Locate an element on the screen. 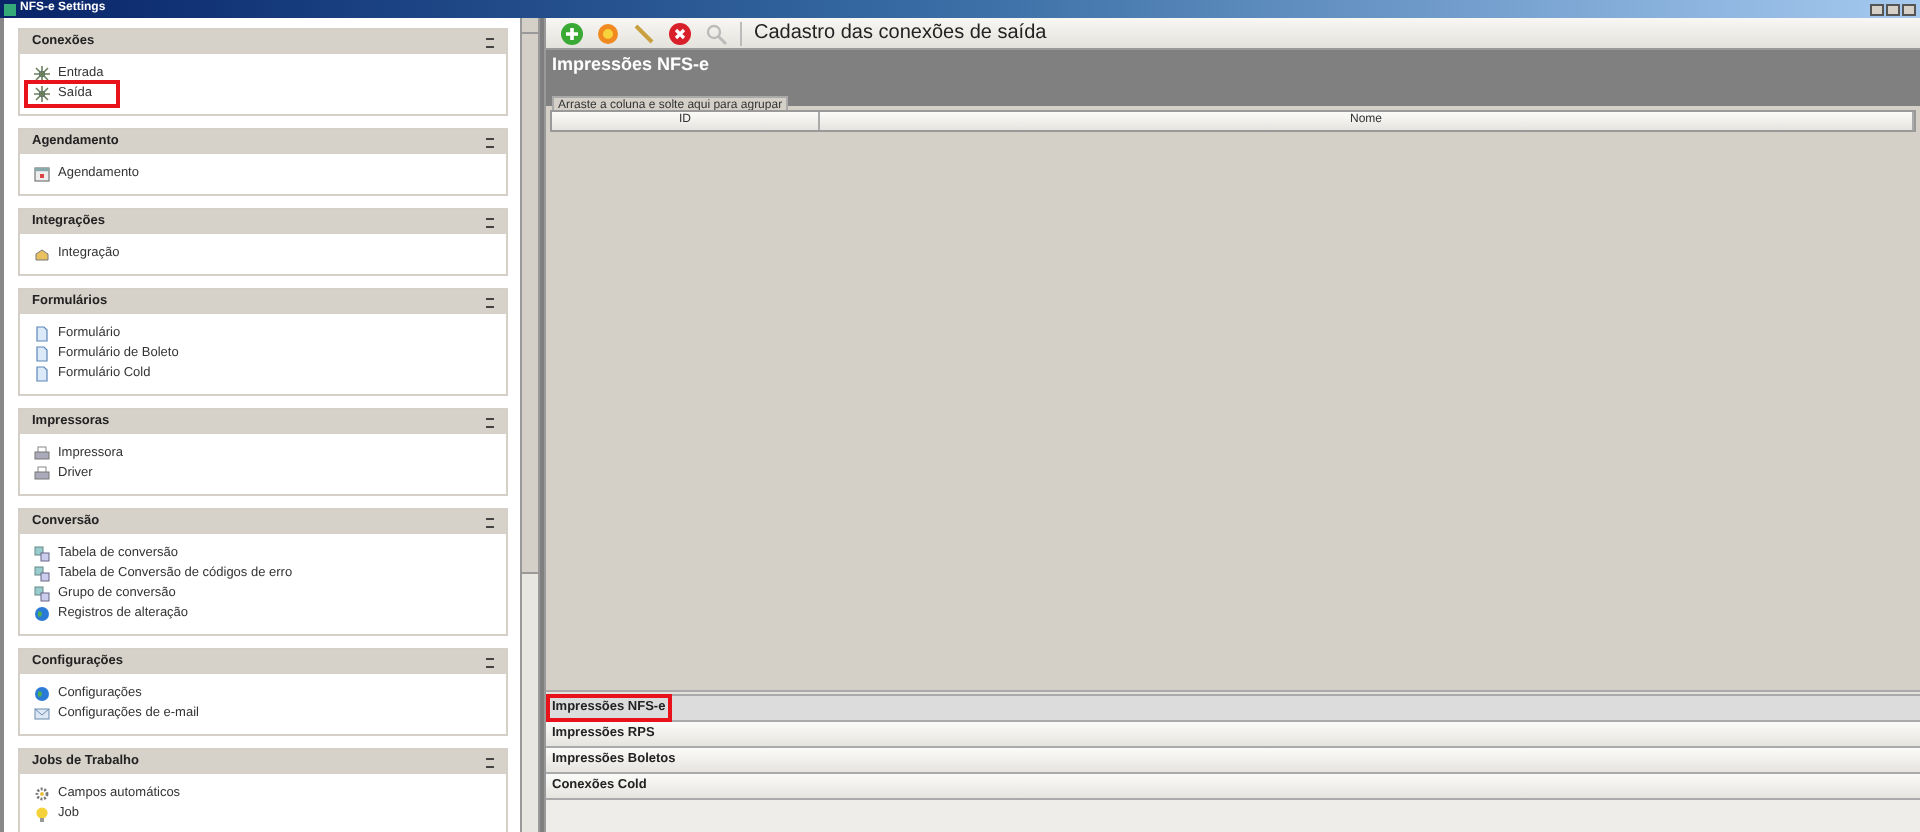 The width and height of the screenshot is (1920, 832). calendar-icon is located at coordinates (42, 174).